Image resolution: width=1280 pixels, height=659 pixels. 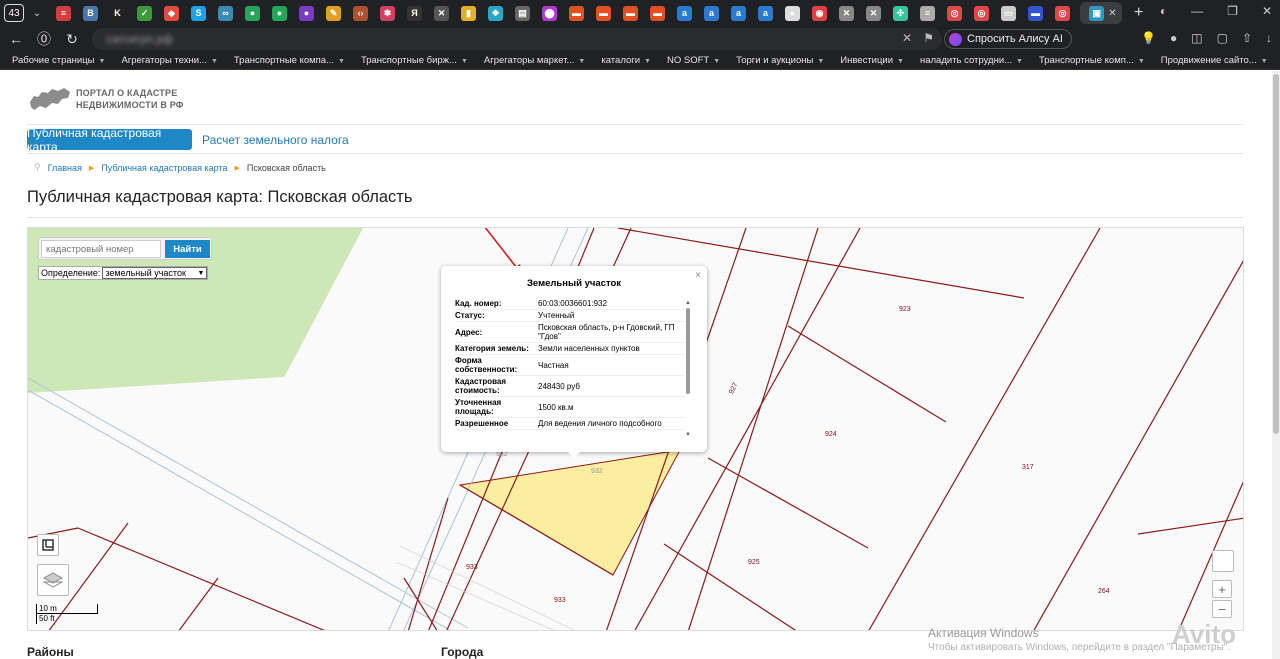 What do you see at coordinates (1138, 13) in the screenshot?
I see `new-tab-button: +` at bounding box center [1138, 13].